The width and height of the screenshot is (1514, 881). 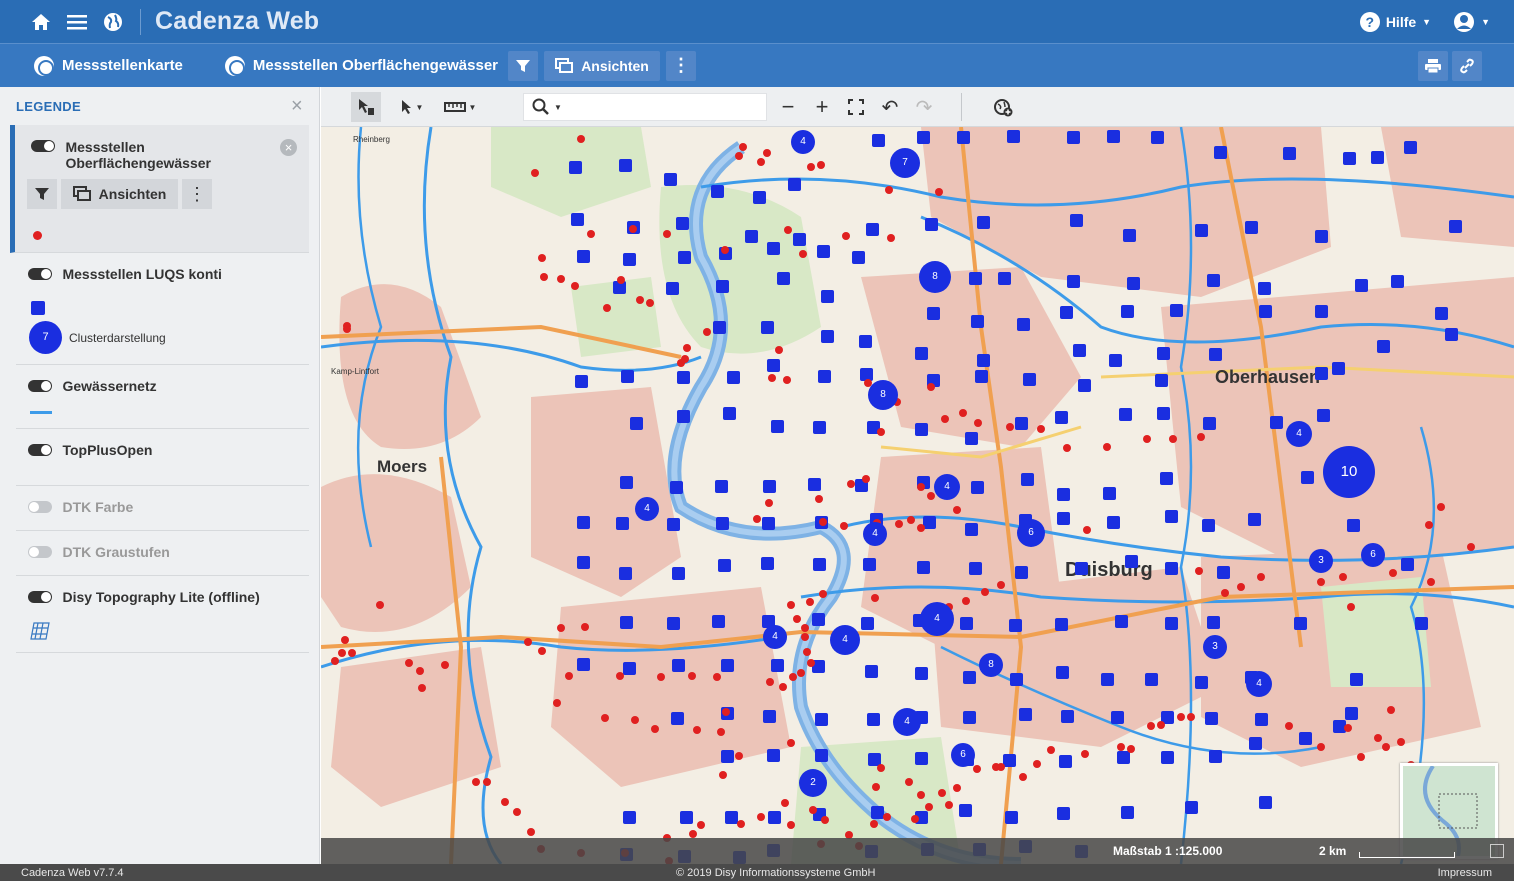 I want to click on tab-messstellenkarte: Messstellenkarte, so click(x=108, y=65).